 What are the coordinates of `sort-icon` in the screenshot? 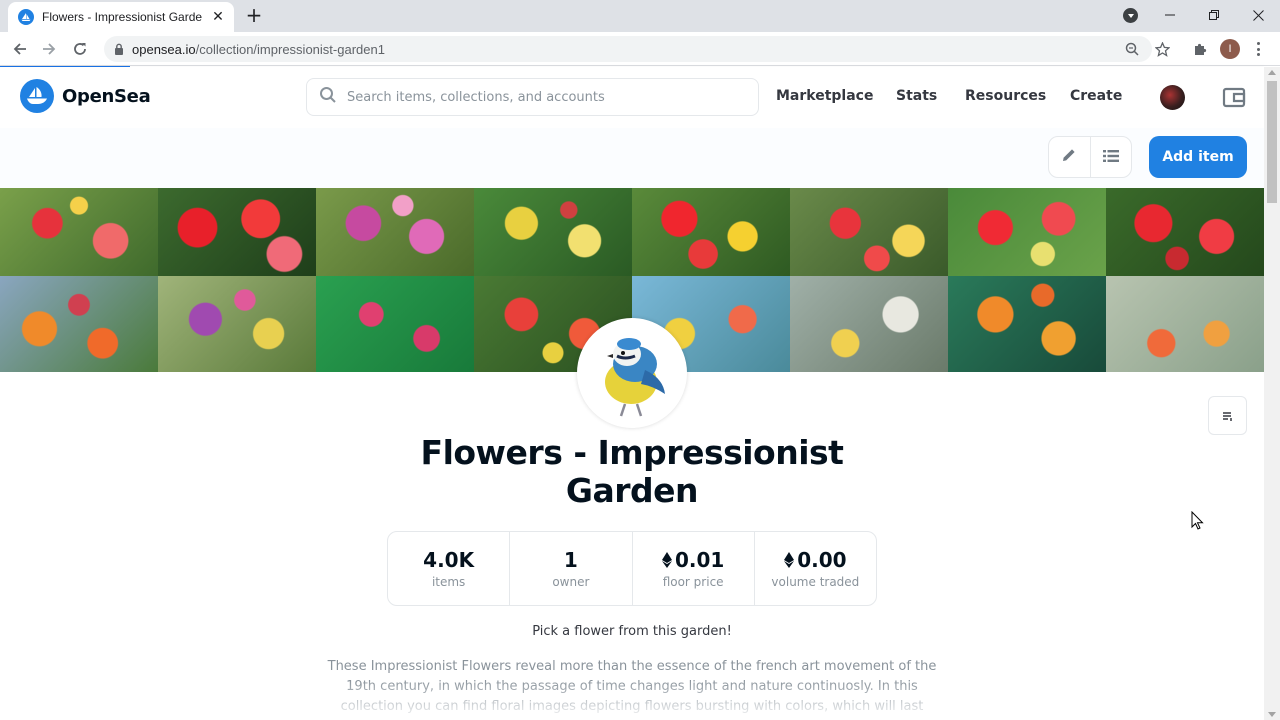 It's located at (1228, 415).